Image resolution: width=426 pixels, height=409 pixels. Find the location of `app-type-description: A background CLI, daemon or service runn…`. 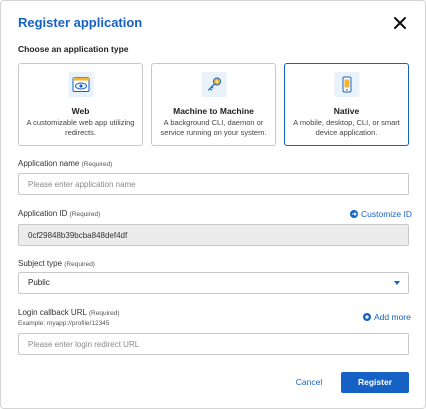

app-type-description: A background CLI, daemon or service runn… is located at coordinates (213, 127).